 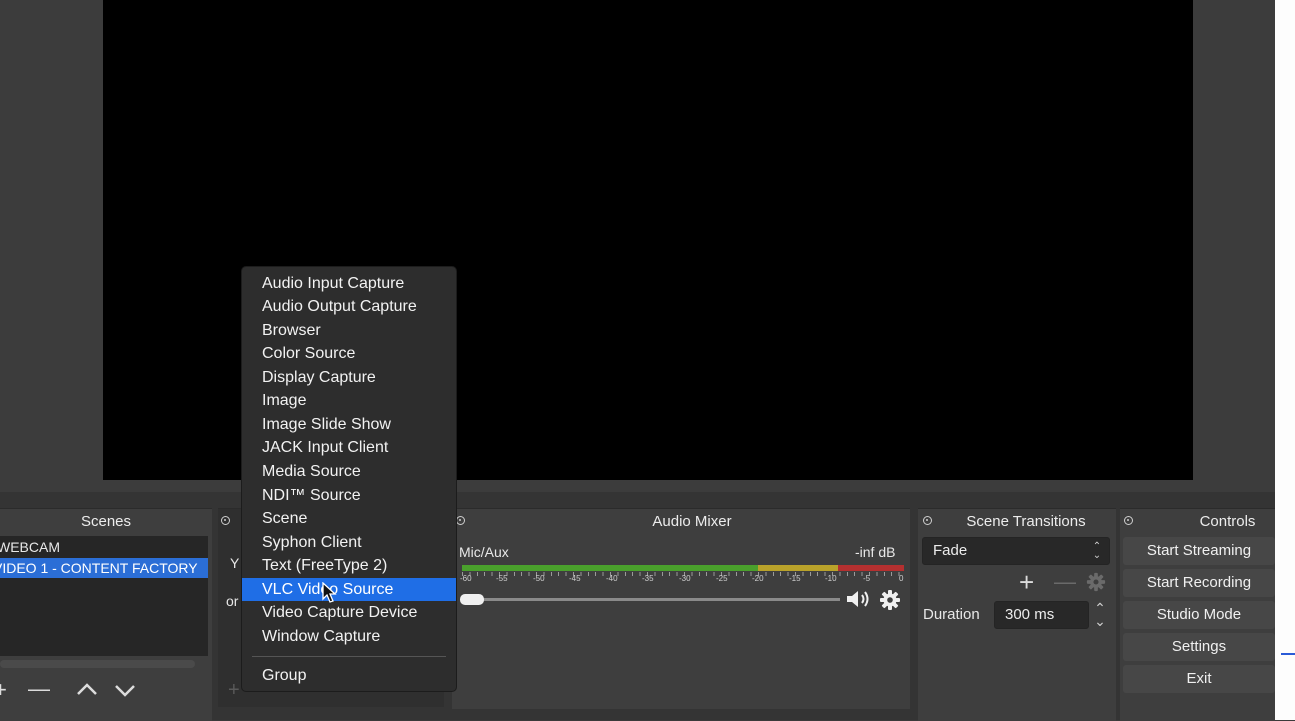 What do you see at coordinates (1199, 647) in the screenshot?
I see `settings-button: Settings` at bounding box center [1199, 647].